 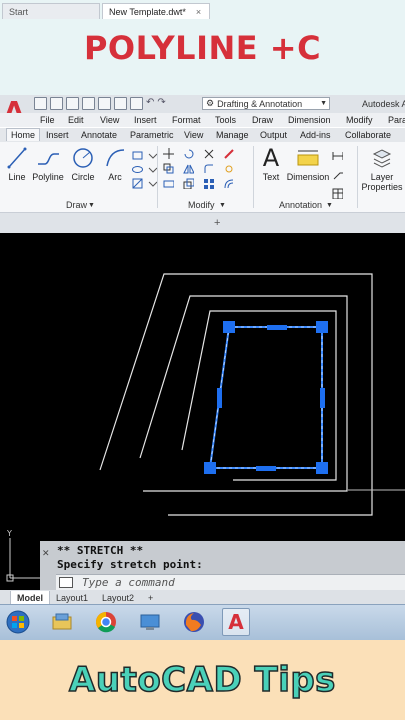 What do you see at coordinates (194, 622) in the screenshot?
I see `taskbar-firefox` at bounding box center [194, 622].